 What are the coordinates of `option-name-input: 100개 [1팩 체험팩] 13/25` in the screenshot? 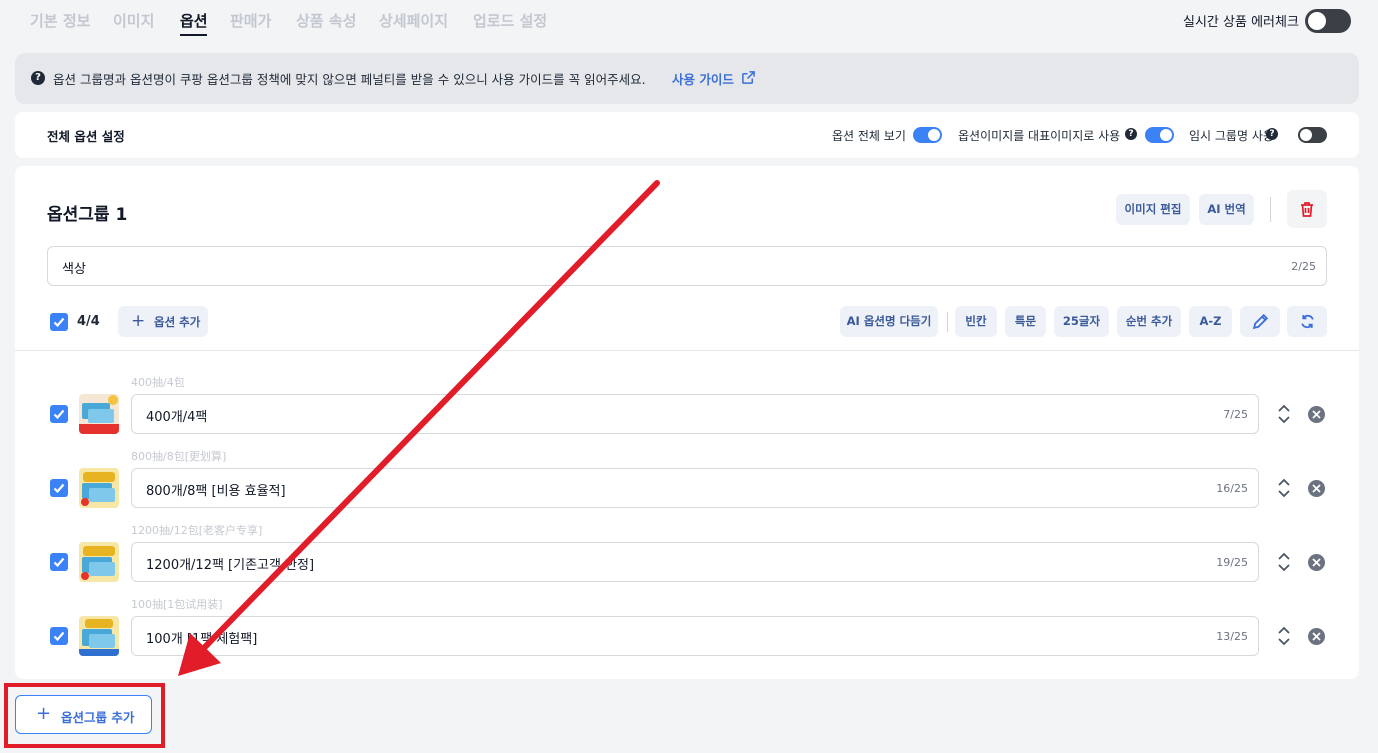 It's located at (695, 636).